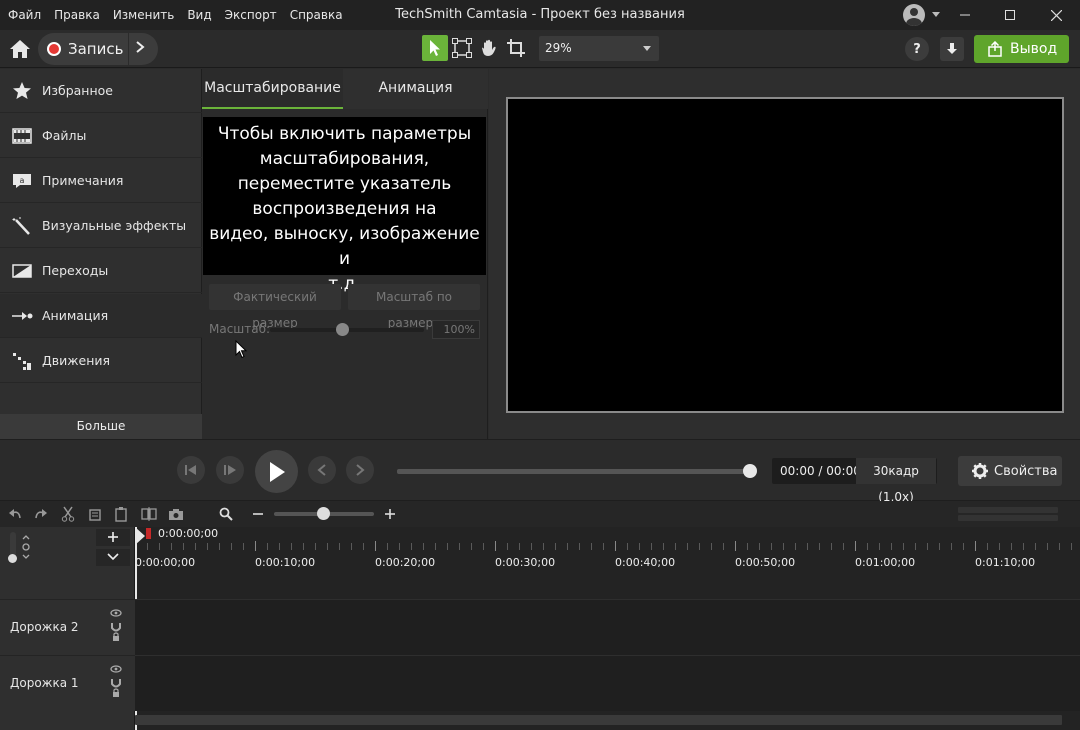 The image size is (1080, 730). What do you see at coordinates (980, 471) in the screenshot?
I see `gear-icon` at bounding box center [980, 471].